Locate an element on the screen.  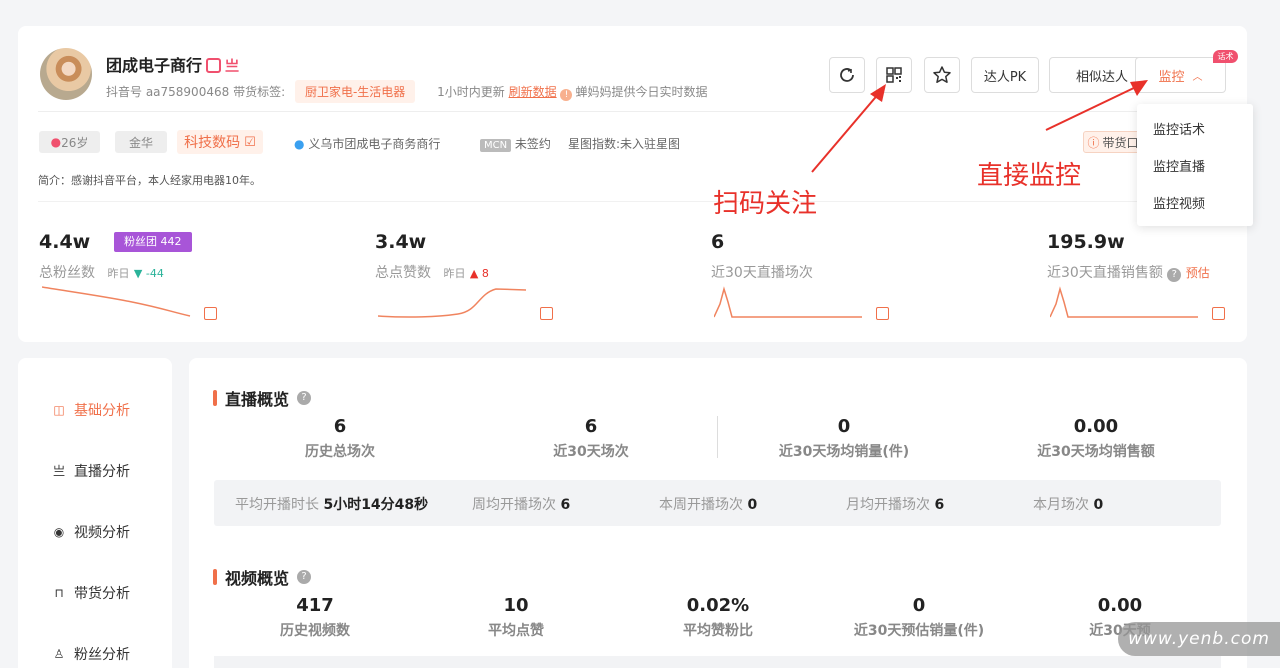
metric-value: 0.02% is located at coordinates (718, 605).